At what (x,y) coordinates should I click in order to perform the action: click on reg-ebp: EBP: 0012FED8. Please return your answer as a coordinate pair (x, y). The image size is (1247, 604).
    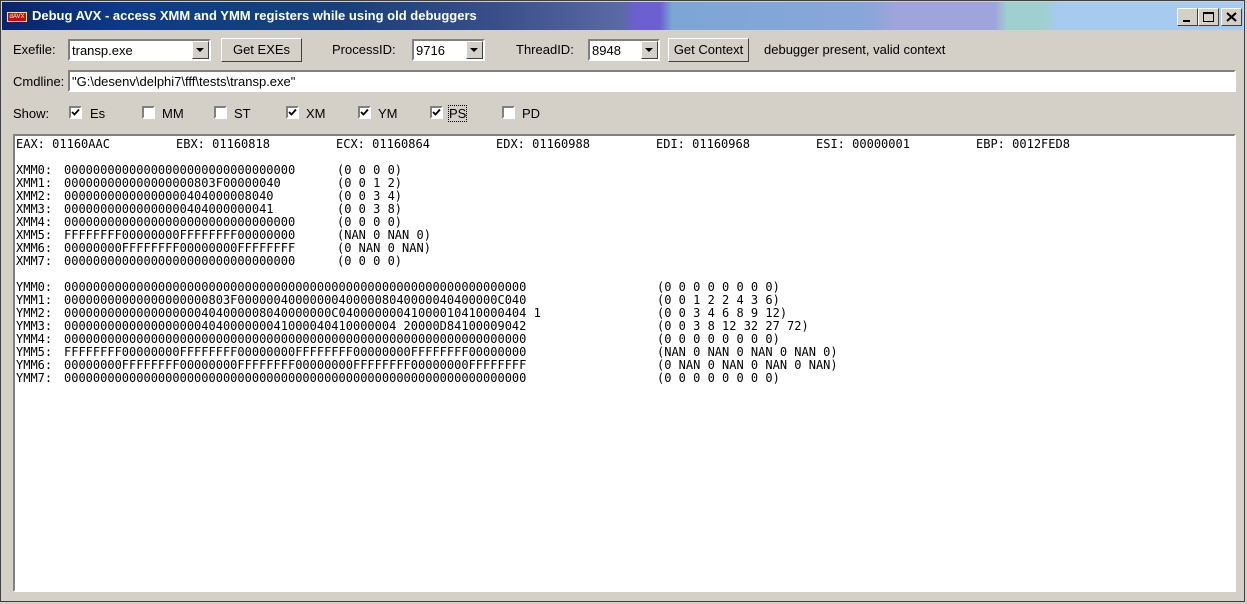
    Looking at the image, I should click on (1023, 144).